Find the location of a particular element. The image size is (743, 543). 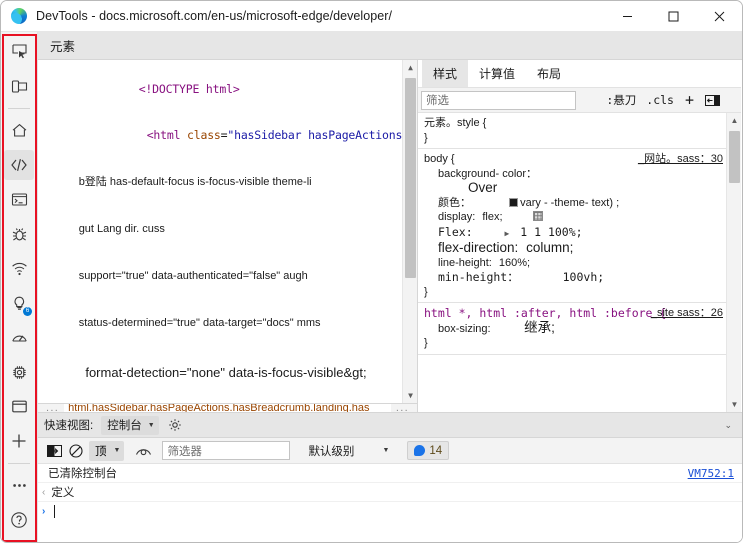

css-property: Flex: ▶ 1 1 100%; is located at coordinates (574, 233).